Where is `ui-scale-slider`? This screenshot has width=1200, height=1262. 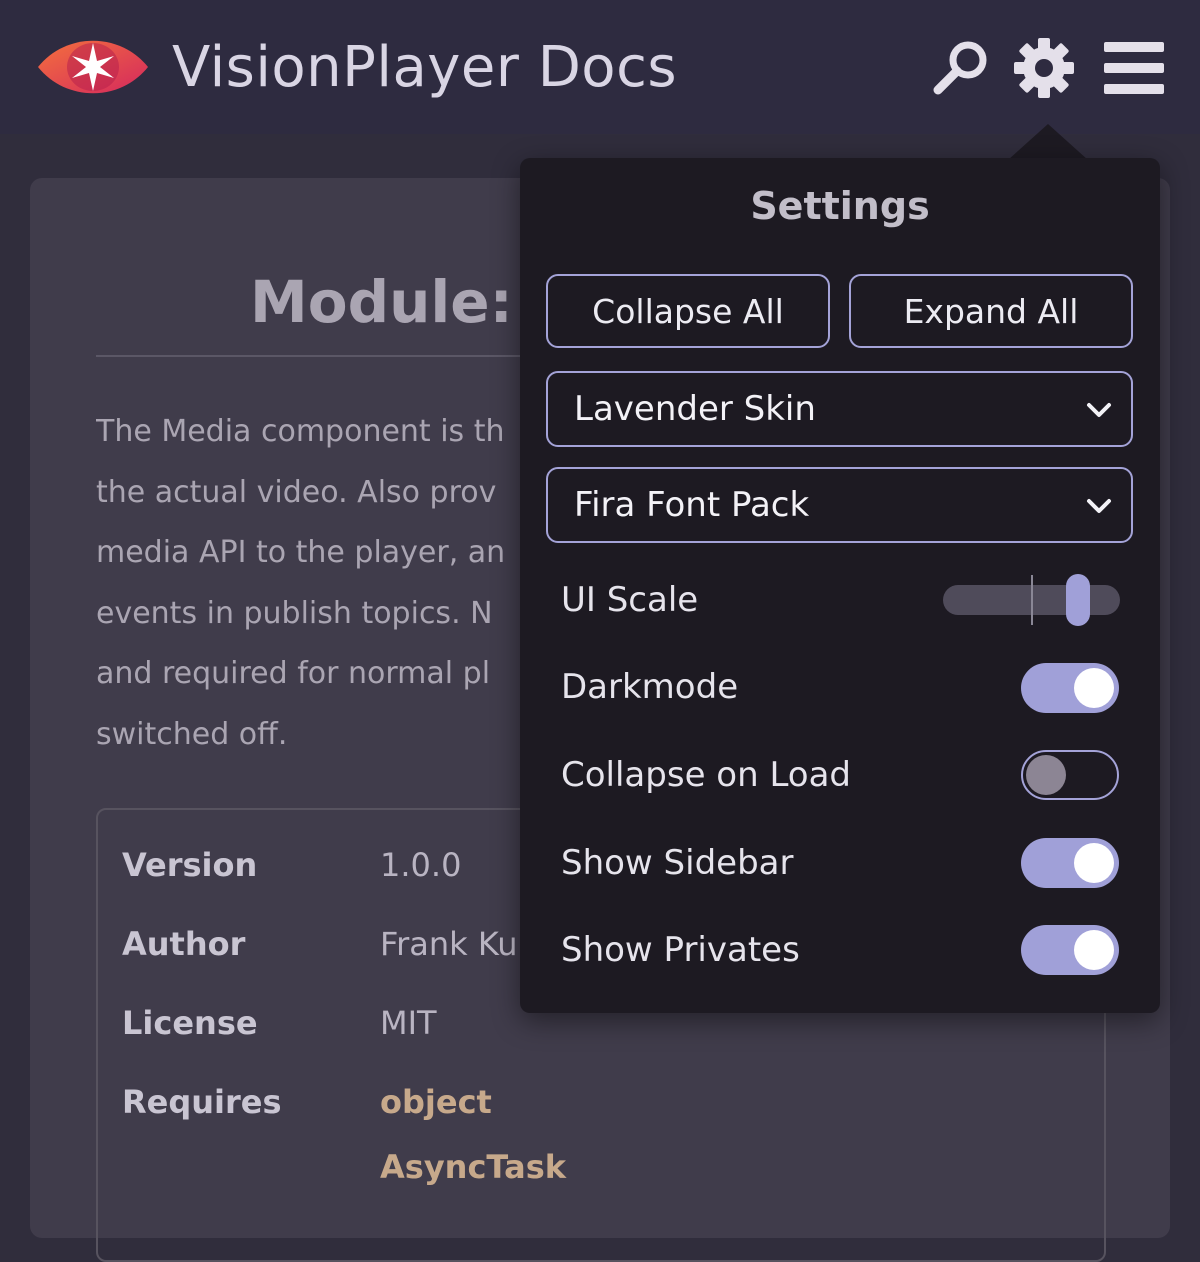 ui-scale-slider is located at coordinates (1031, 600).